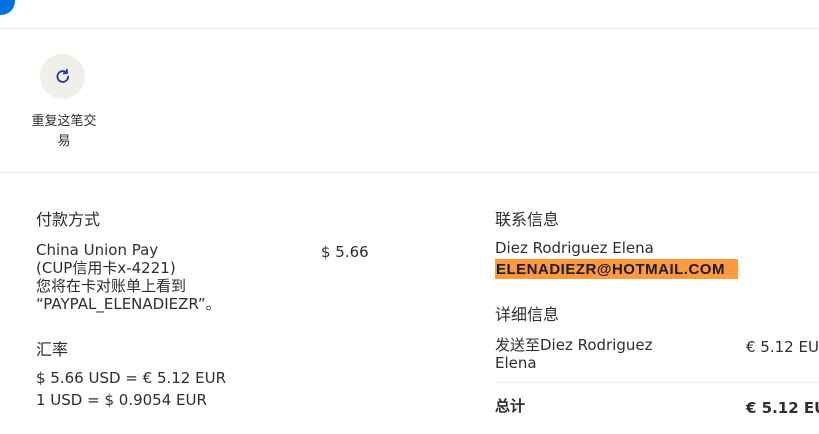 This screenshot has width=819, height=434. Describe the element at coordinates (345, 252) in the screenshot. I see `payment-amount: $ 5.66` at that location.